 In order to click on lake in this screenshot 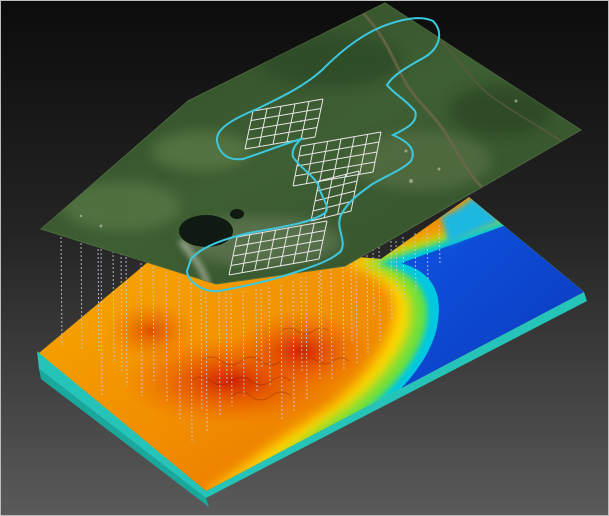, I will do `click(206, 231)`.